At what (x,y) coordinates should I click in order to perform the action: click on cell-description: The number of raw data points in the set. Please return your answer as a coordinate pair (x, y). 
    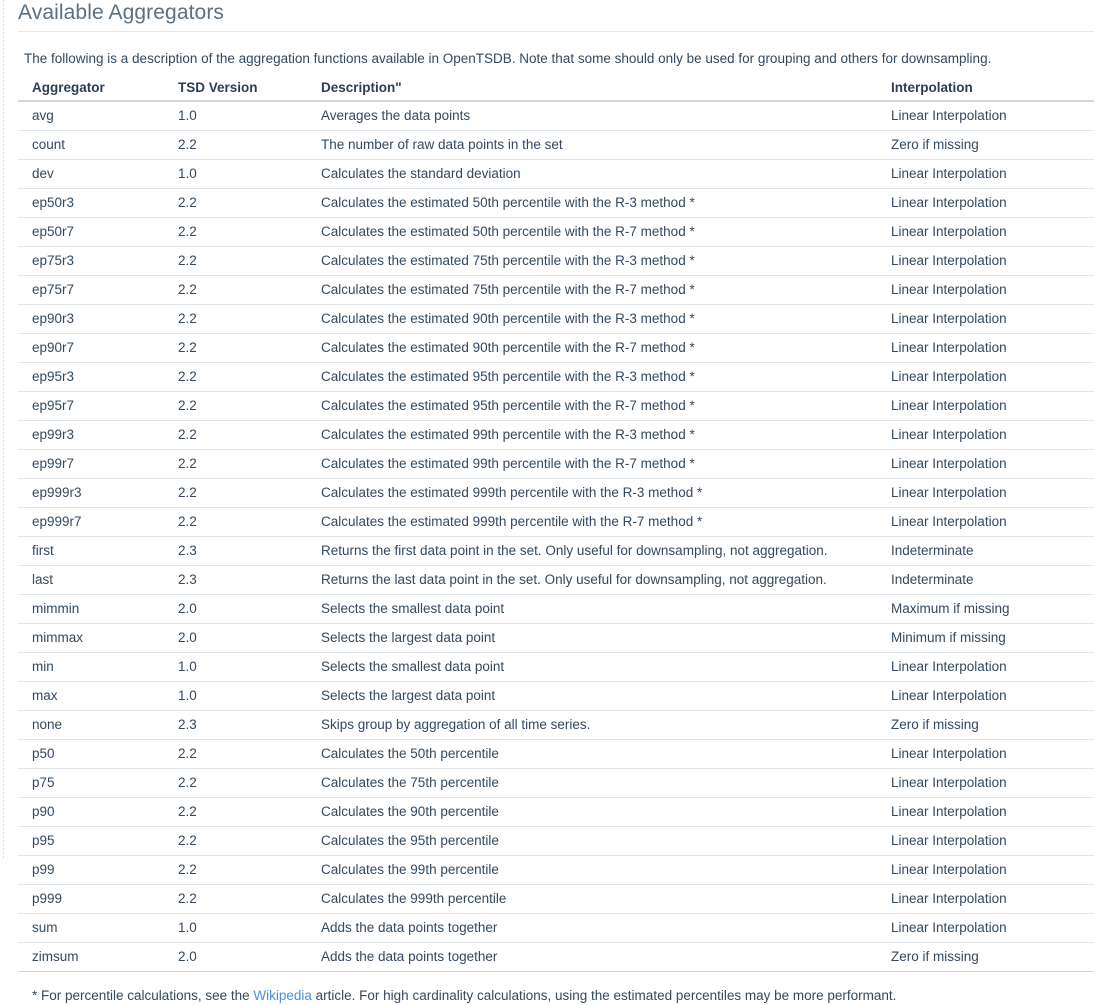
    Looking at the image, I should click on (592, 145).